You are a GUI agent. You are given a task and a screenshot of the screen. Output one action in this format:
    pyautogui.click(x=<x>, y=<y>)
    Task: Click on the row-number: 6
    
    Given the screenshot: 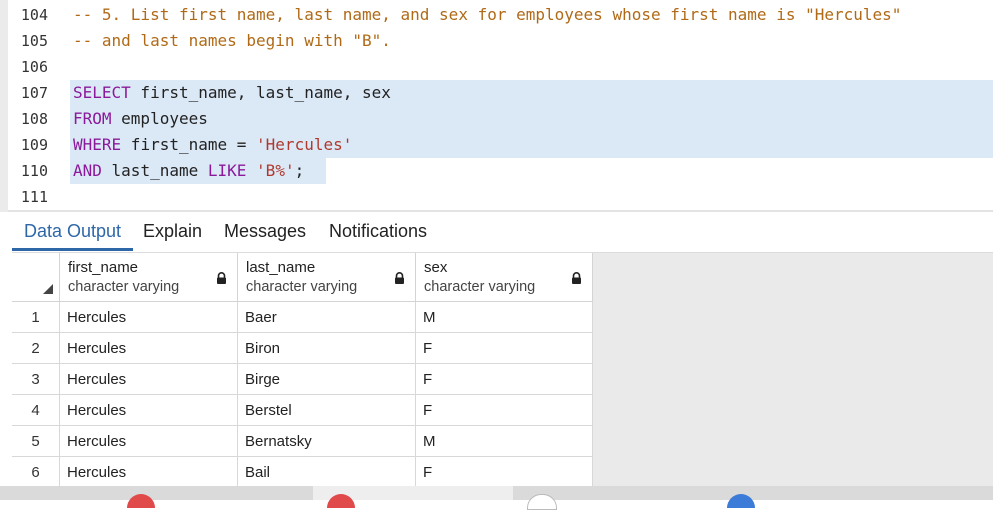 What is the action you would take?
    pyautogui.click(x=36, y=471)
    